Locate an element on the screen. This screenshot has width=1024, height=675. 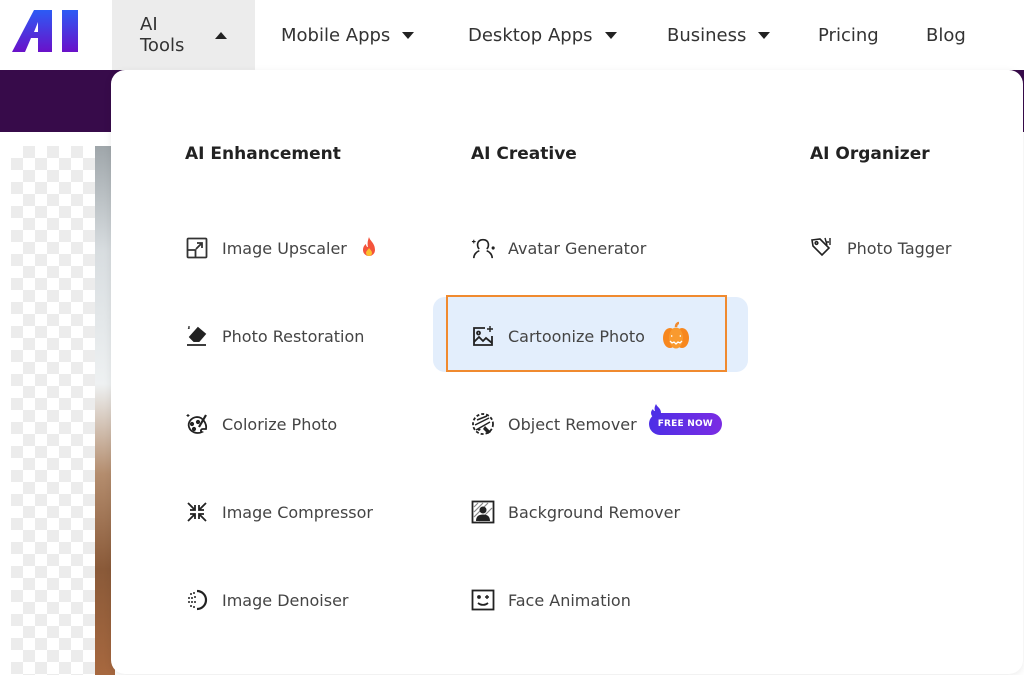
palette-icon is located at coordinates (197, 424).